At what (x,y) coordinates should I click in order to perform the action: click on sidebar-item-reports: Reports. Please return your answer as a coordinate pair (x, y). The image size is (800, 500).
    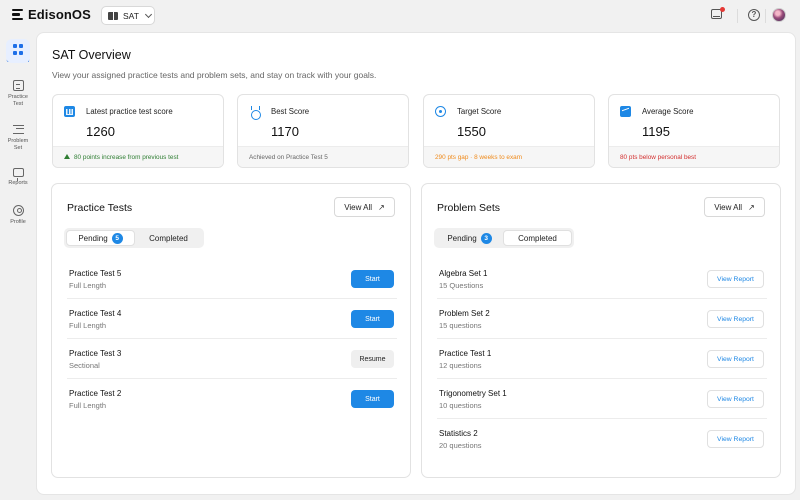
    Looking at the image, I should click on (18, 177).